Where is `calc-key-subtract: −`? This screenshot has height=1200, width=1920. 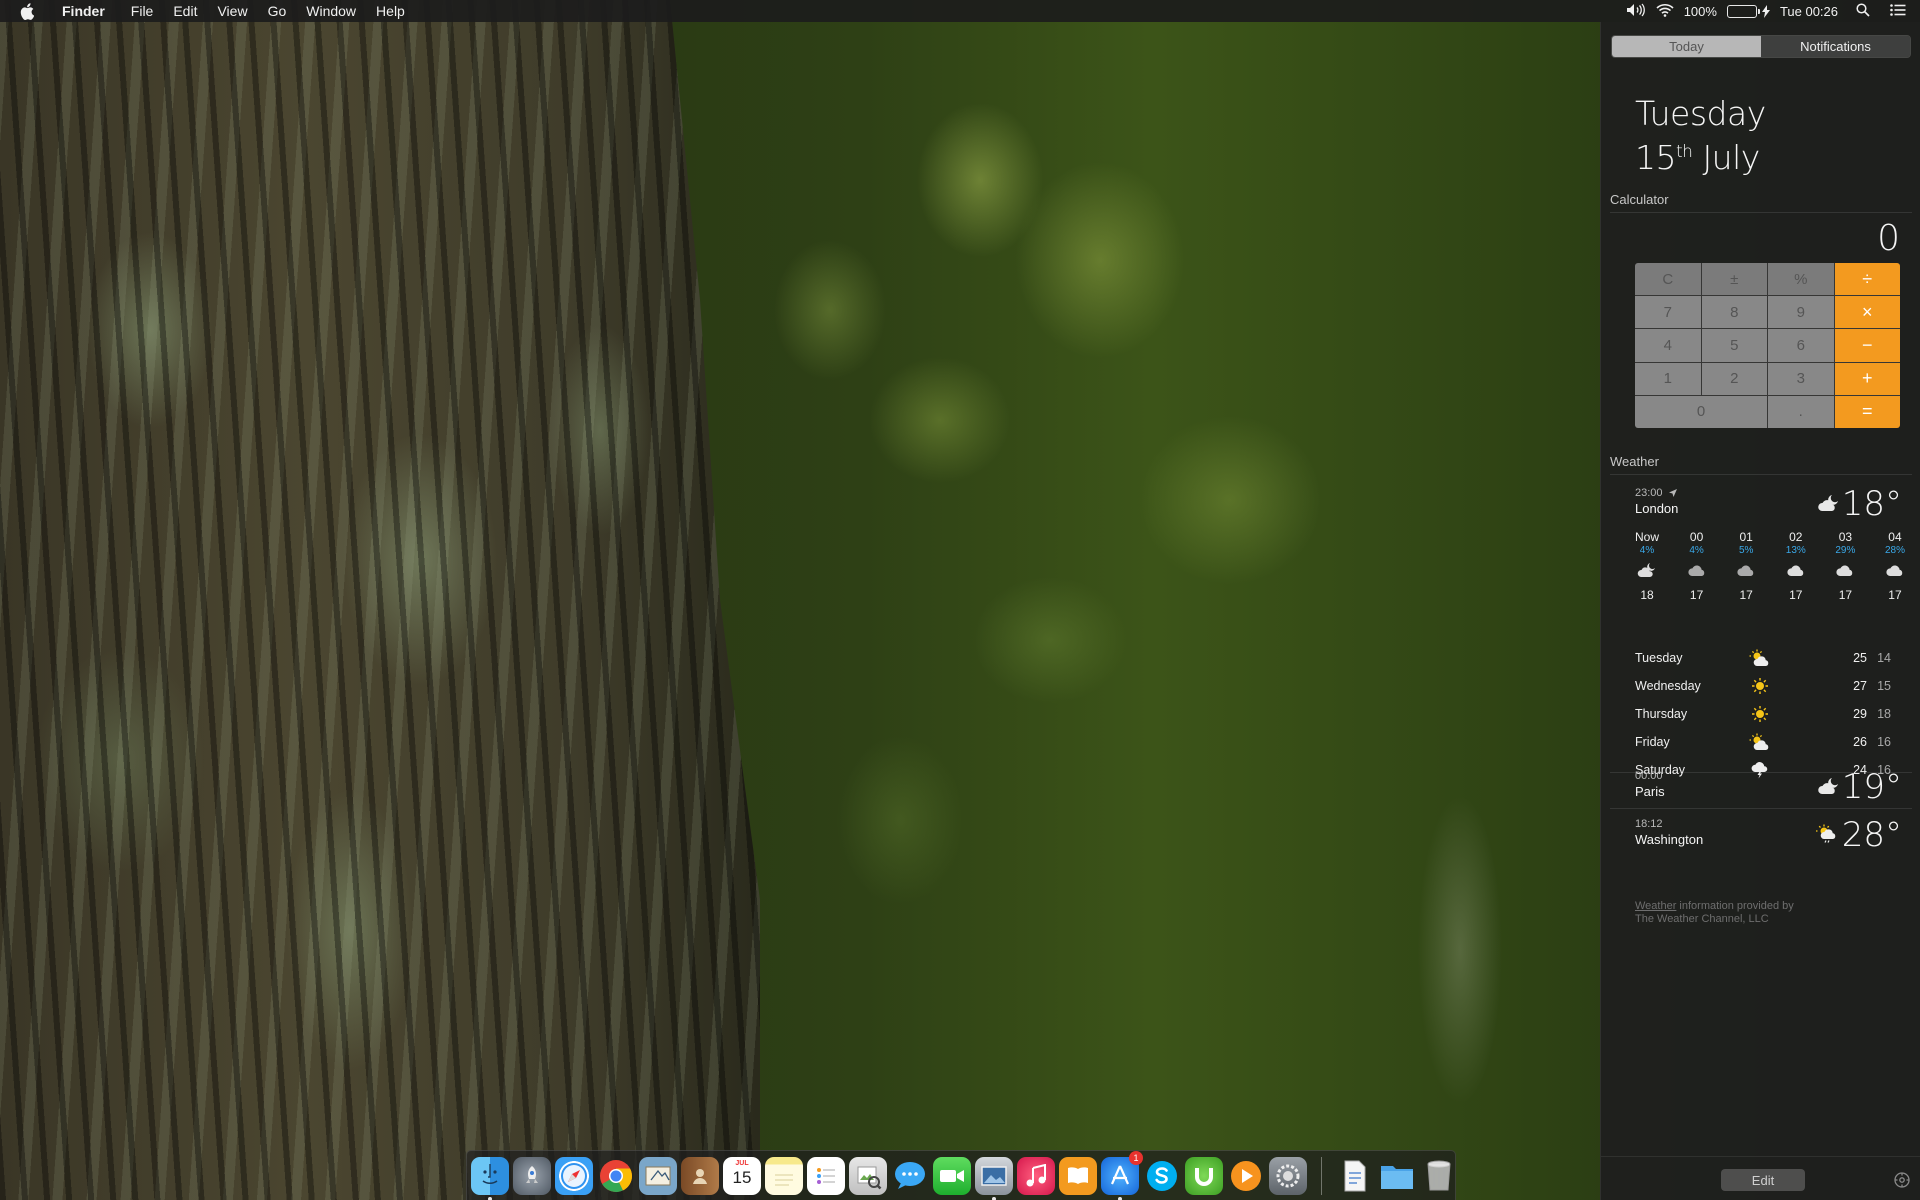 calc-key-subtract: − is located at coordinates (1867, 345).